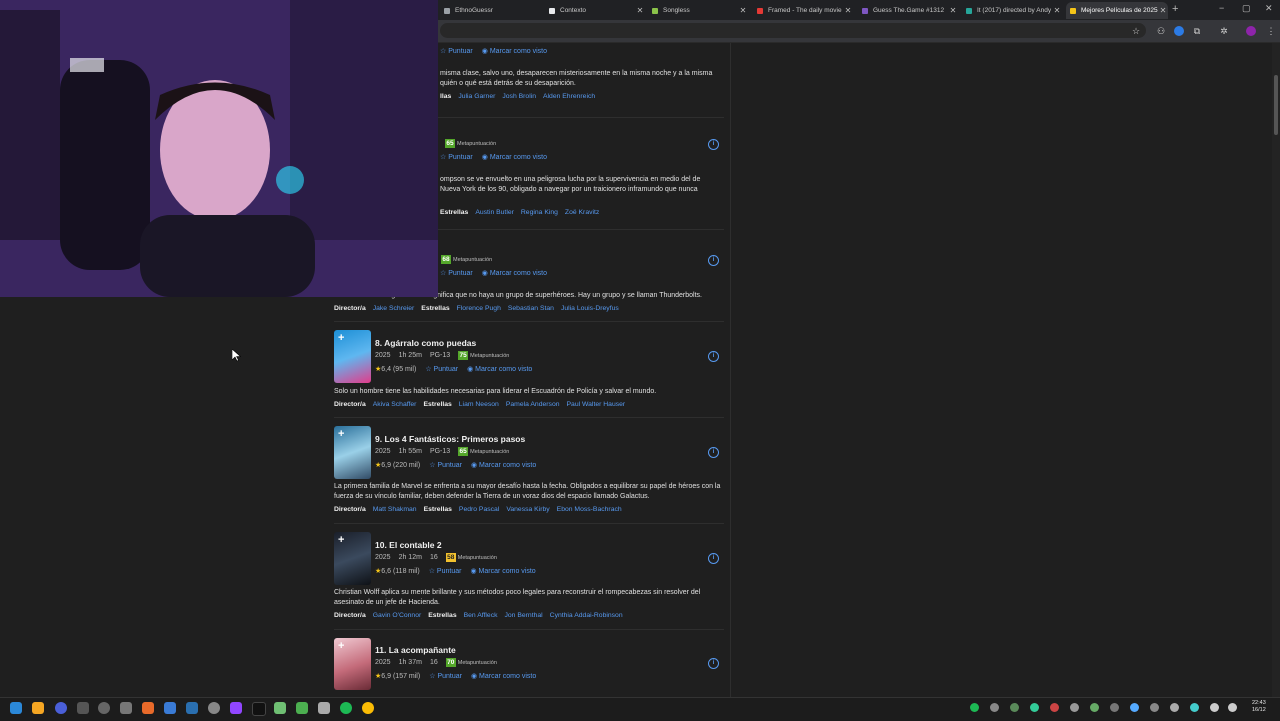 Image resolution: width=1280 pixels, height=721 pixels. What do you see at coordinates (803, 10) in the screenshot?
I see `tab-framed: Framed - The daily movie ✕` at bounding box center [803, 10].